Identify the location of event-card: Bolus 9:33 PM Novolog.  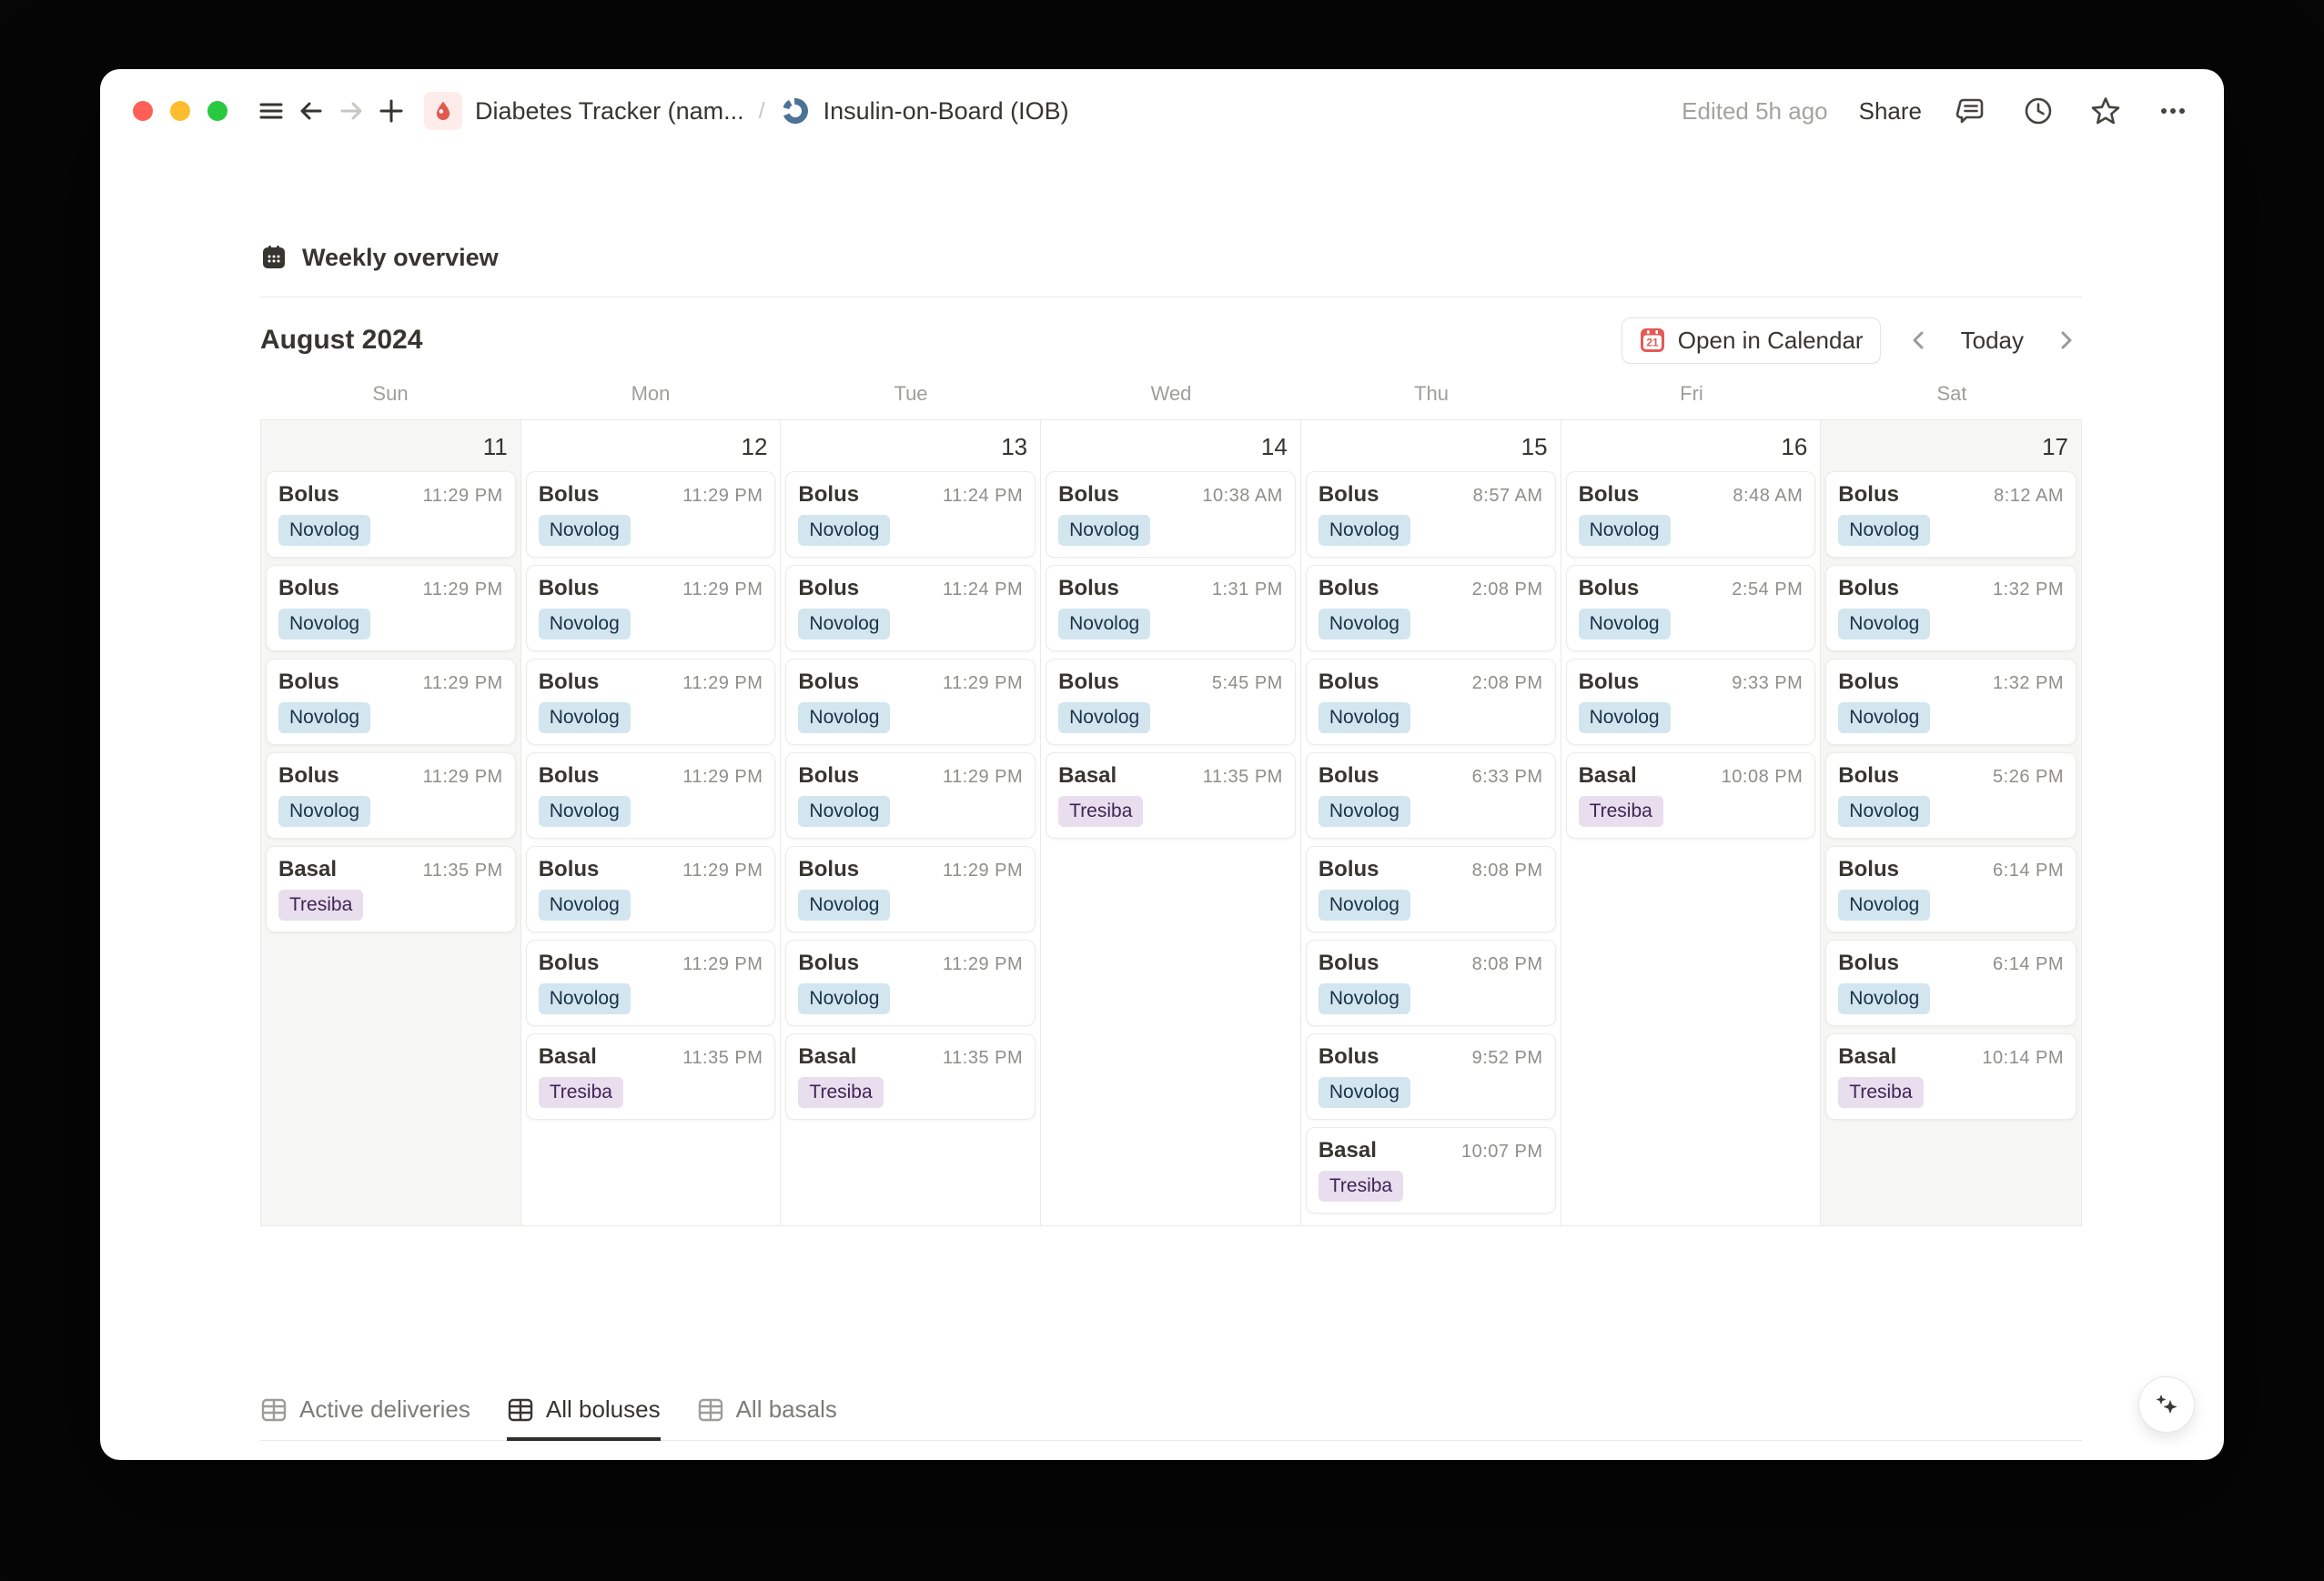
(1690, 702).